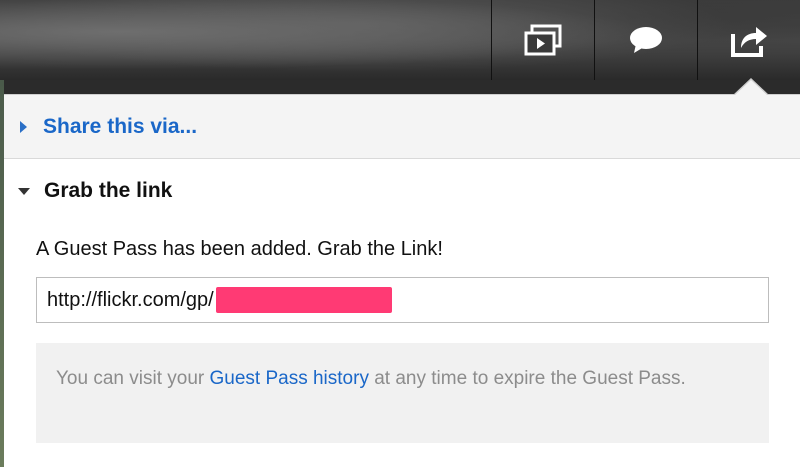 This screenshot has height=467, width=800. Describe the element at coordinates (289, 378) in the screenshot. I see `guest-pass-history-link: Guest Pass history` at that location.